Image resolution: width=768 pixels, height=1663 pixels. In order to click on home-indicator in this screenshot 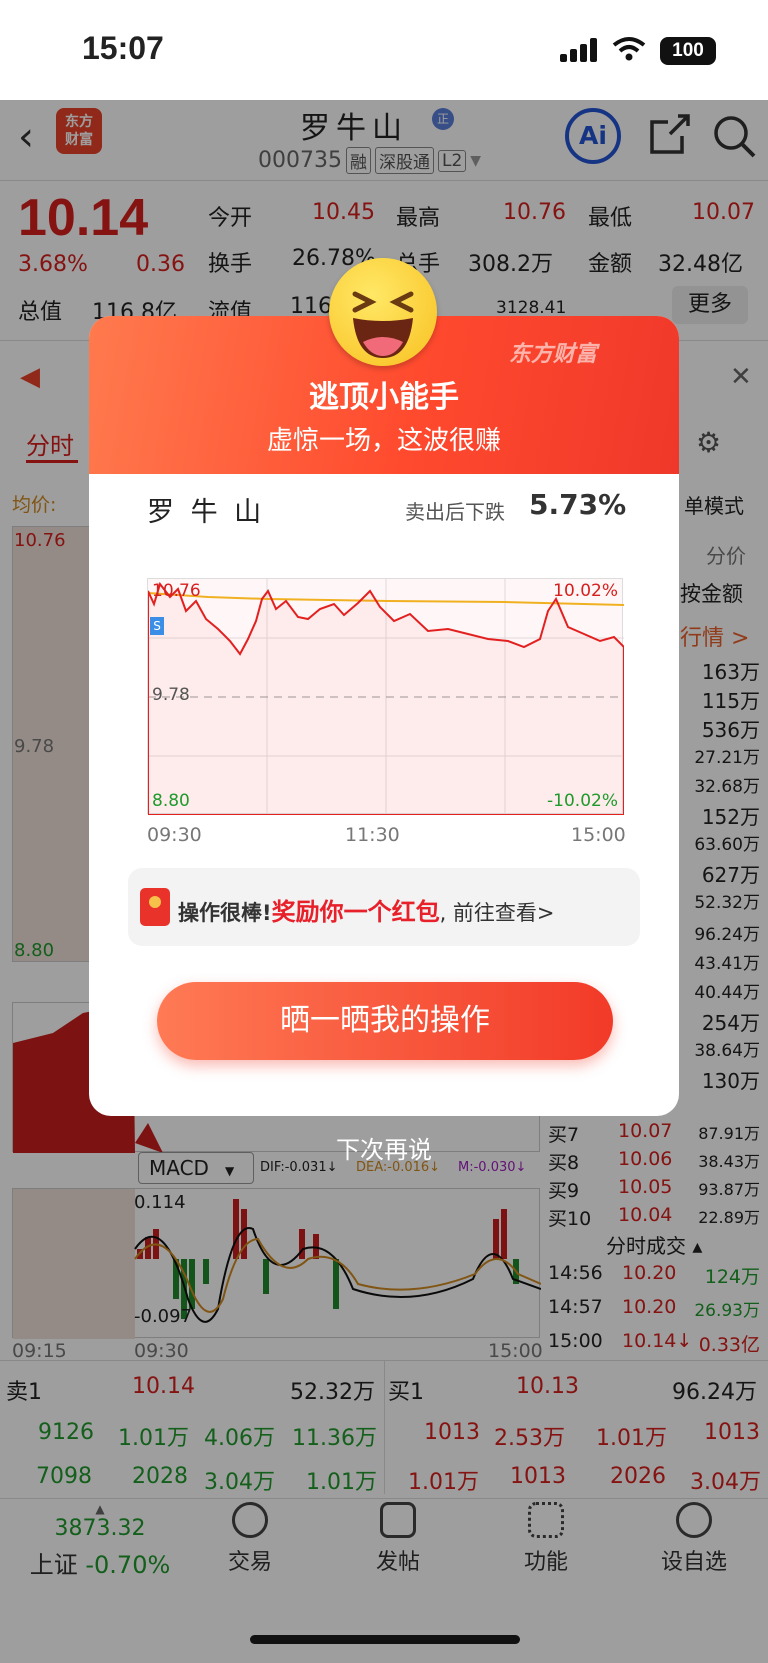, I will do `click(385, 1639)`.